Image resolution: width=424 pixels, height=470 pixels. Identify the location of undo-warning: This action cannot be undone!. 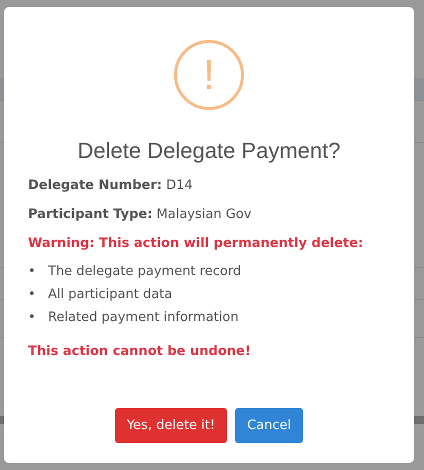
(140, 351).